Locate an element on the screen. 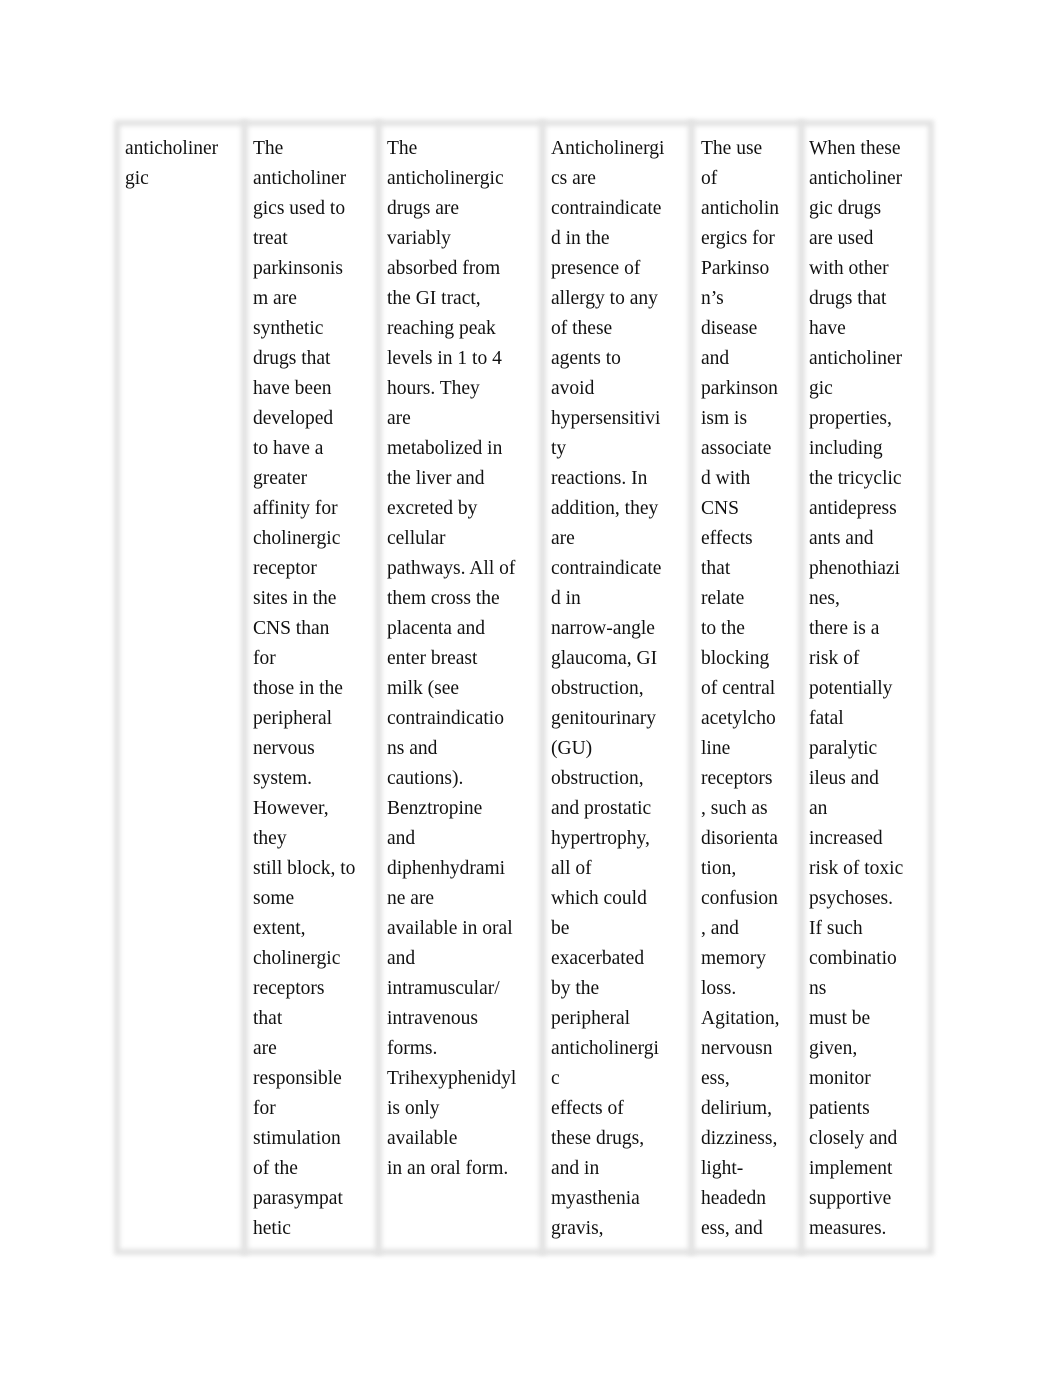 The height and width of the screenshot is (1376, 1062). cell-text-line: headedn is located at coordinates (733, 1198).